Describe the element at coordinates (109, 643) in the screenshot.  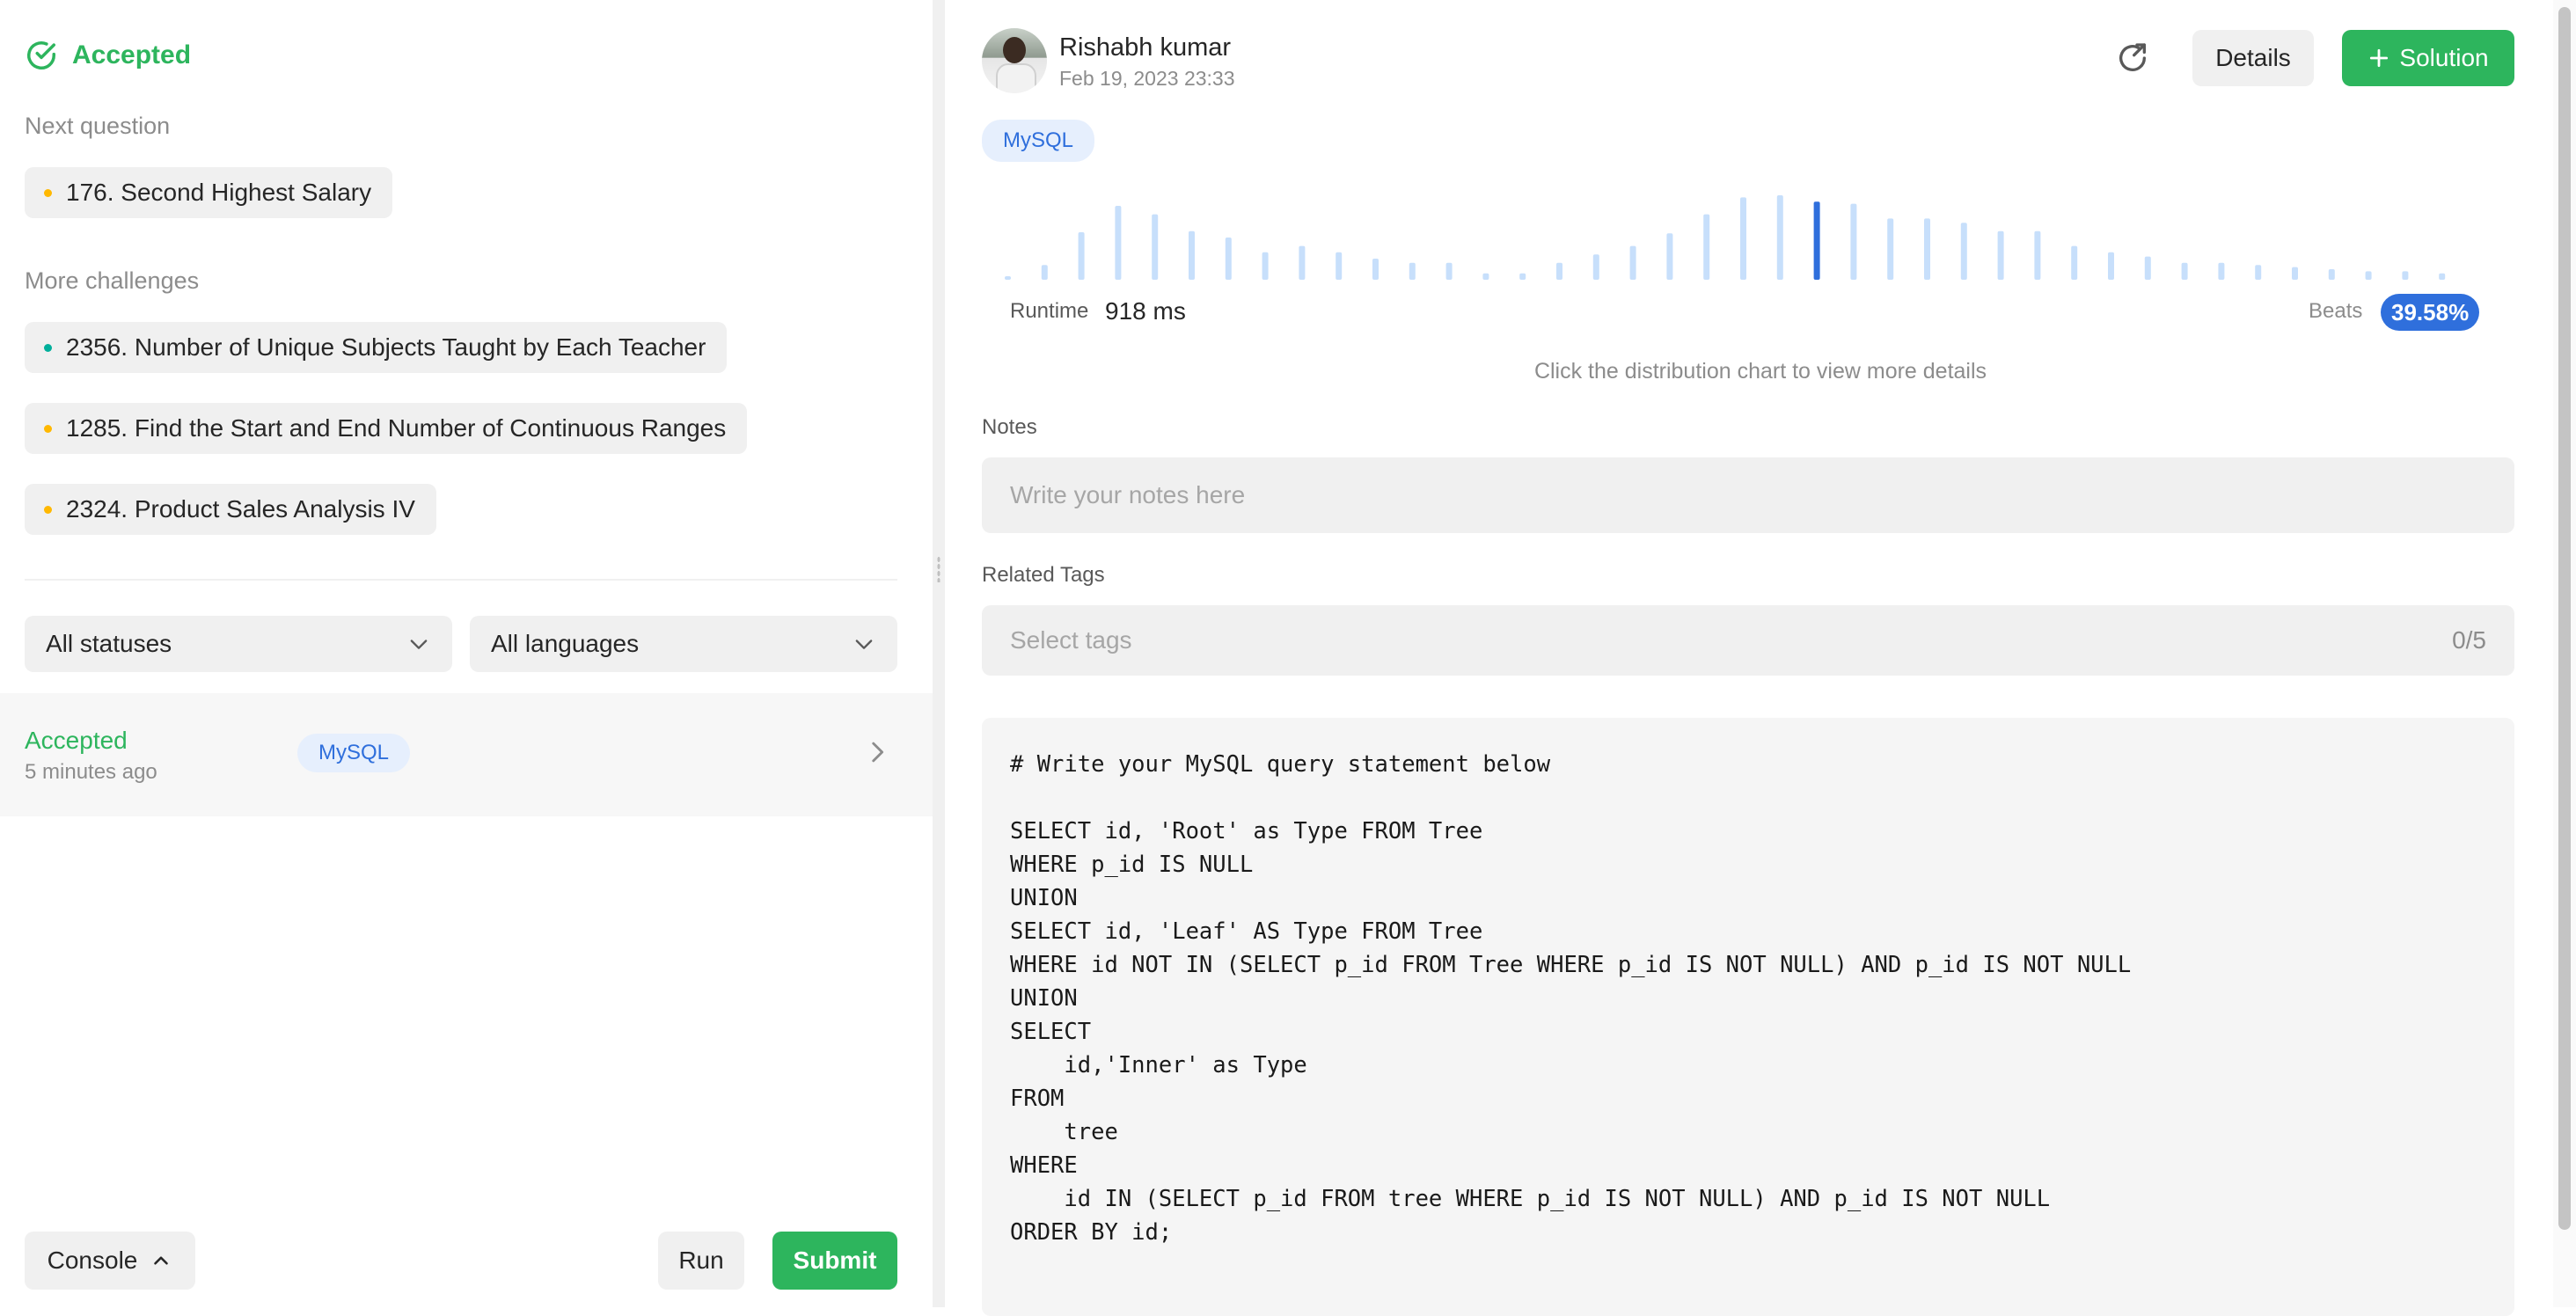
I see `status-filter-value: All statuses` at that location.